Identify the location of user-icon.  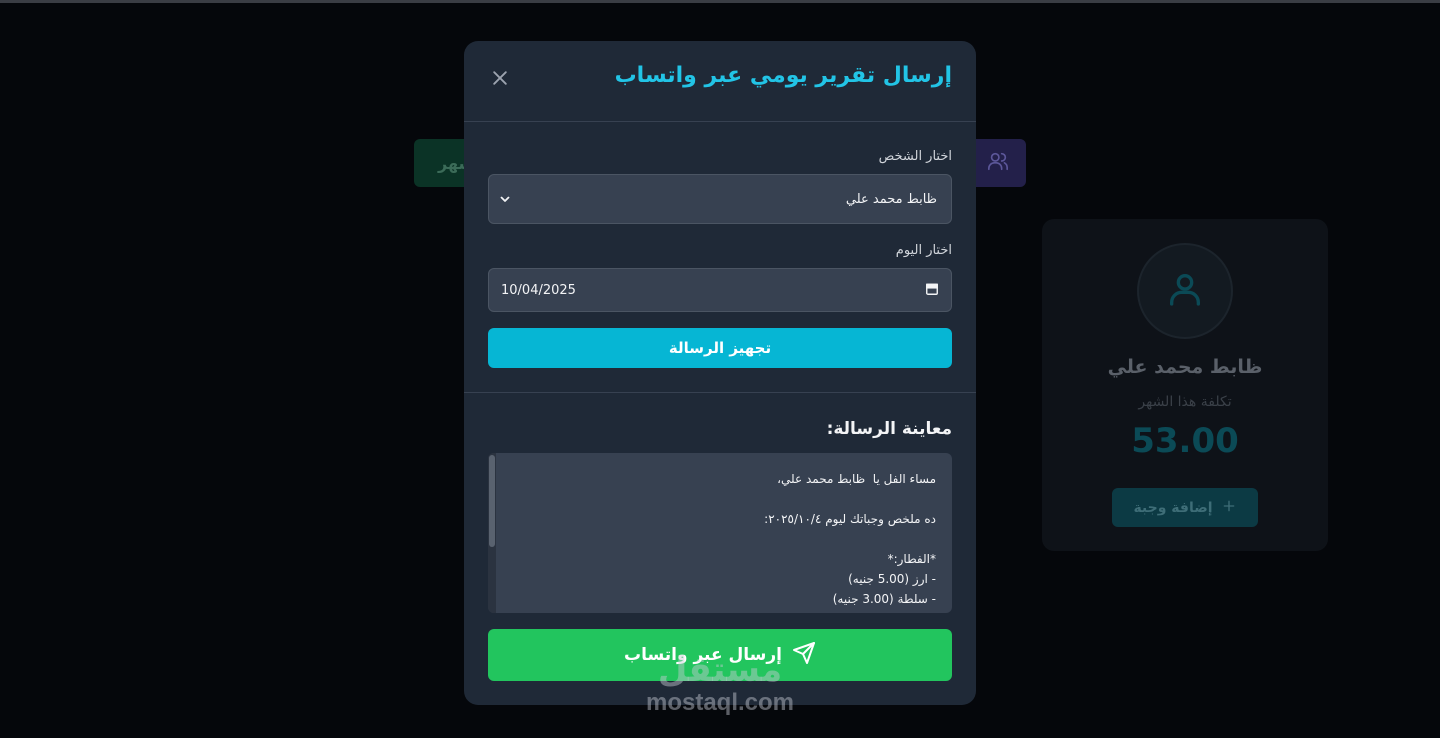
(1185, 291).